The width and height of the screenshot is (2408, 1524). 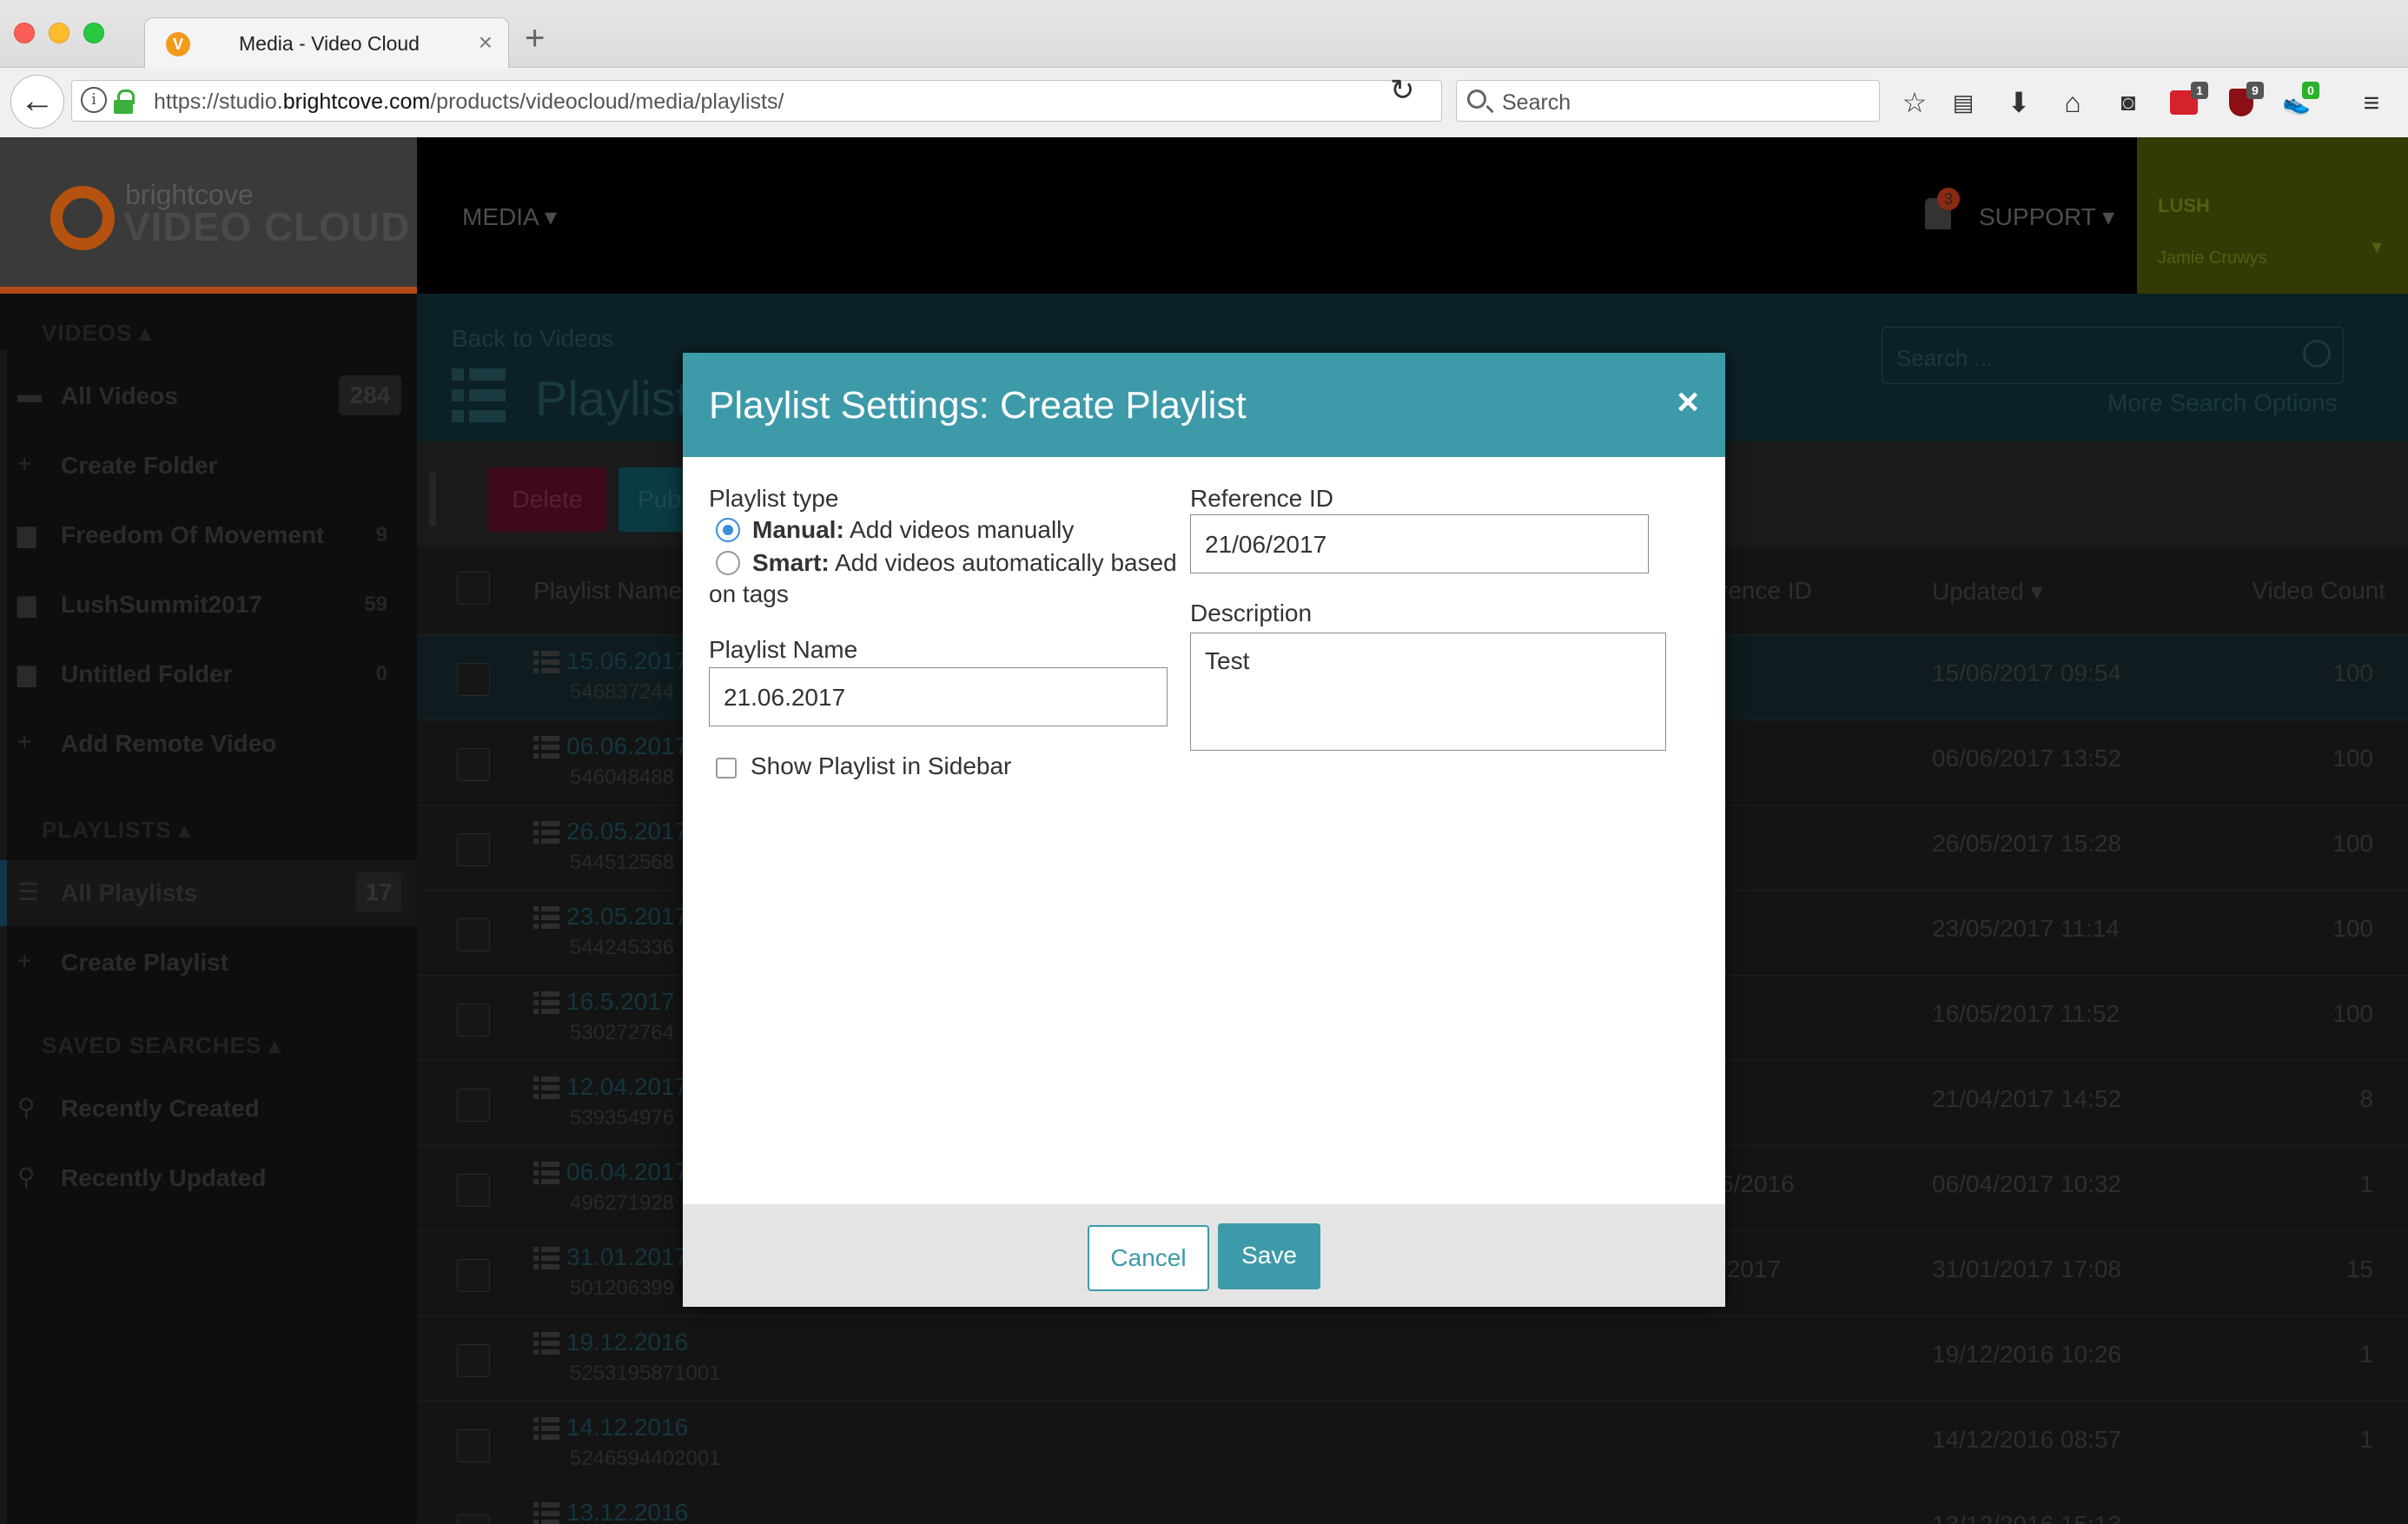 What do you see at coordinates (726, 768) in the screenshot?
I see `show-in-sidebar-checkbox` at bounding box center [726, 768].